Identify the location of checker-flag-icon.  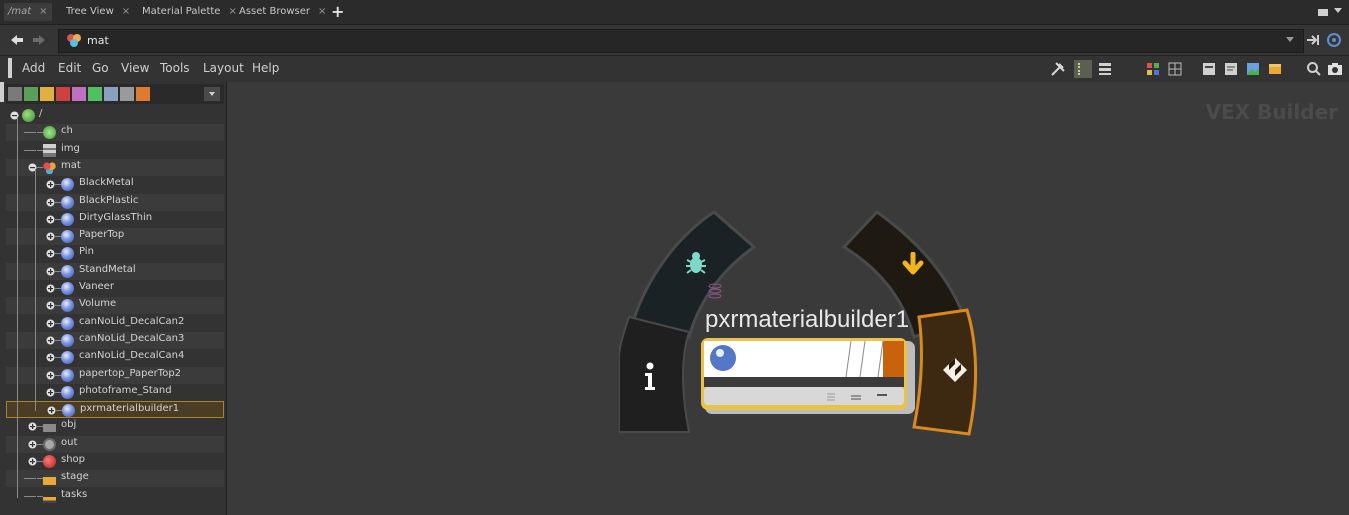
(955, 370).